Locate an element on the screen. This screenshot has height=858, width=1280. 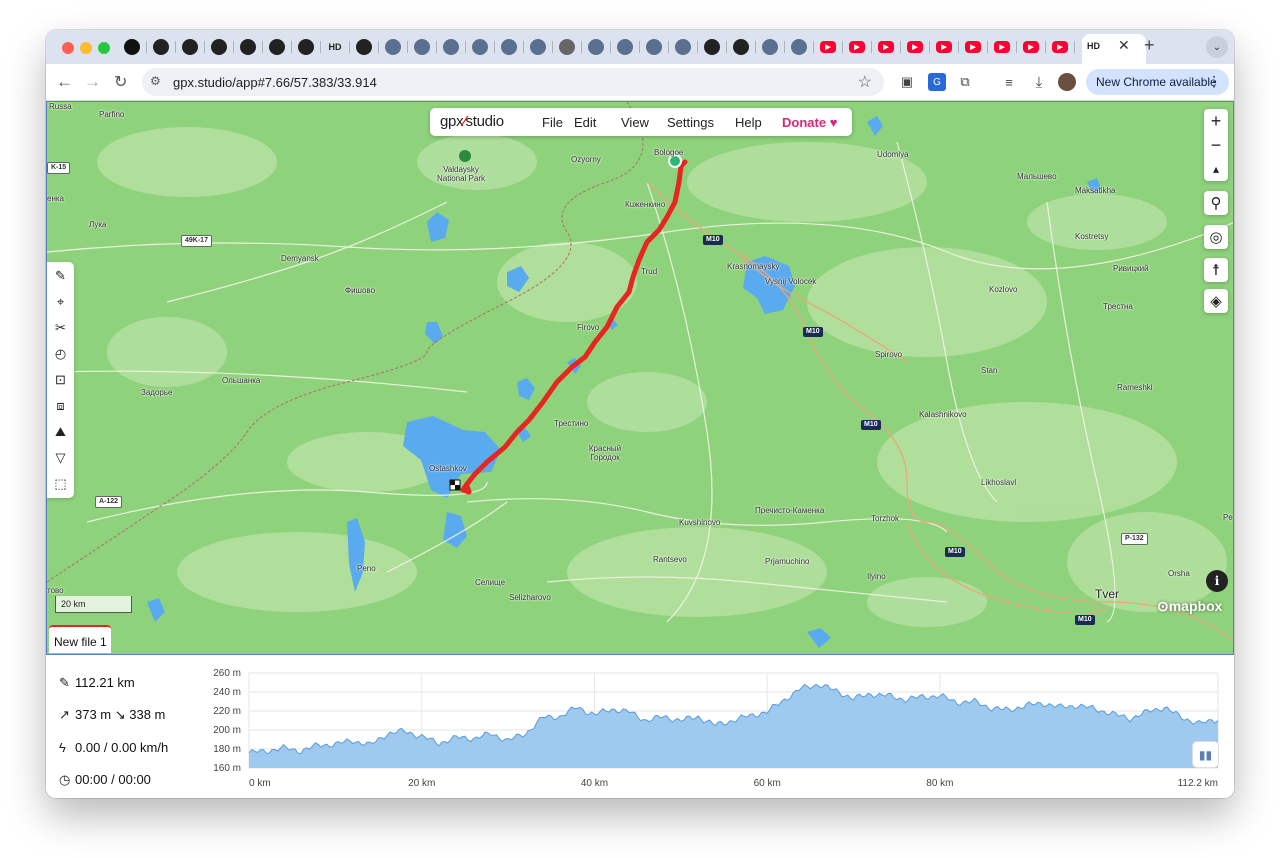
pencil-icon: ✎ is located at coordinates (60, 275).